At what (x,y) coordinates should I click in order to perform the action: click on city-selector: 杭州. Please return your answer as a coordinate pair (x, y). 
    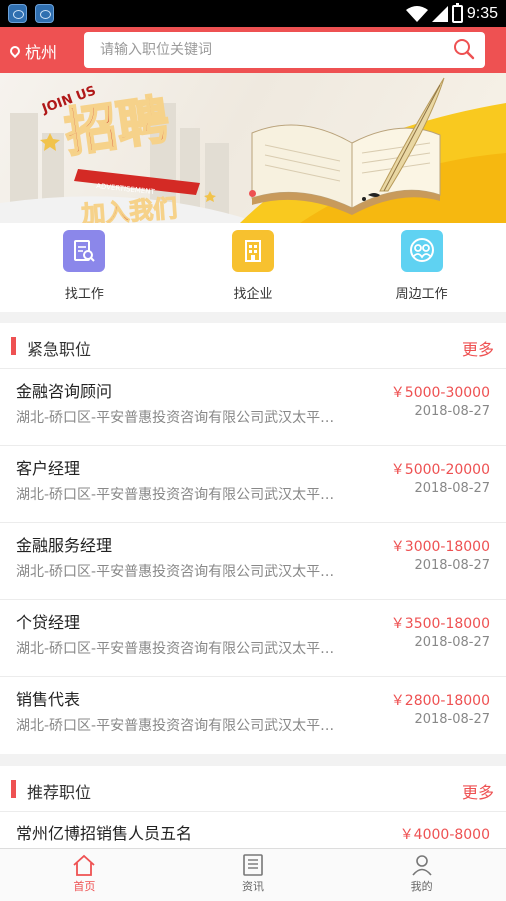
    Looking at the image, I should click on (32, 51).